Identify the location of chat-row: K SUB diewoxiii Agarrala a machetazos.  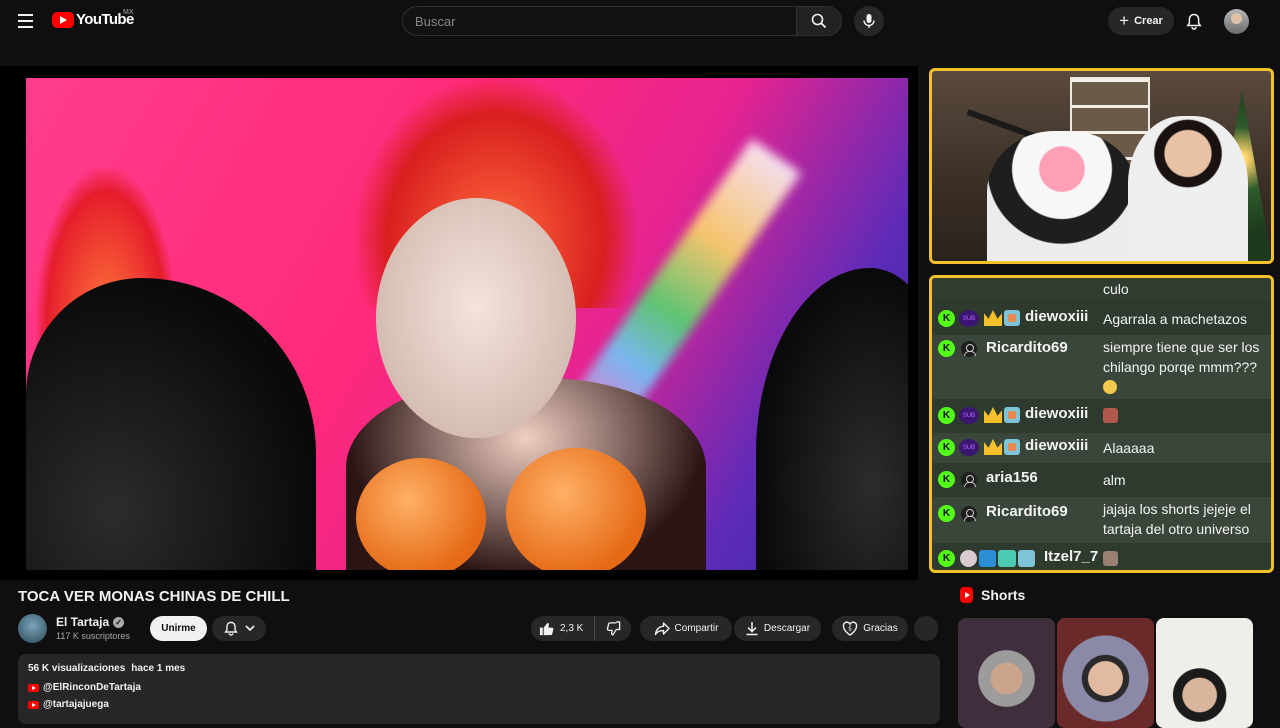
(1101, 319).